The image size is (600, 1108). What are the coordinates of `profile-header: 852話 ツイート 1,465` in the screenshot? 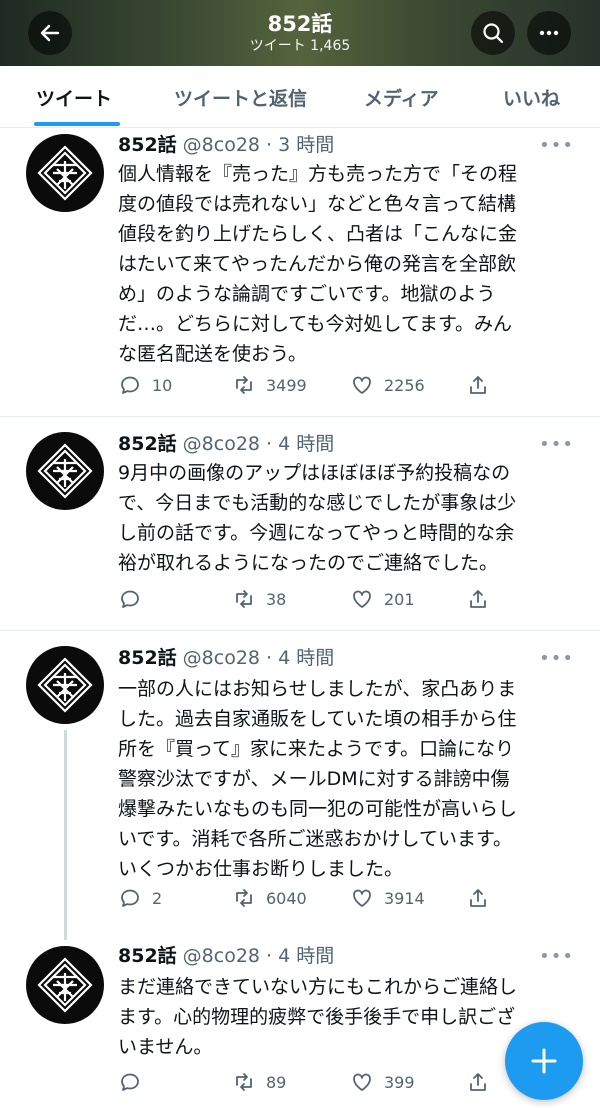 It's located at (300, 33).